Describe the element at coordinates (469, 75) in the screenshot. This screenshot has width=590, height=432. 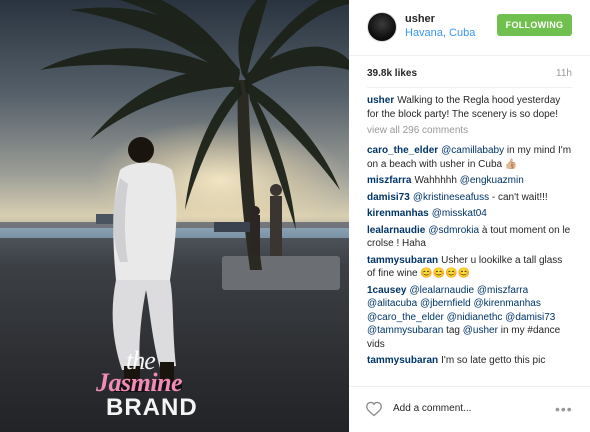
I see `likes-row: 39.8k likes 11h` at that location.